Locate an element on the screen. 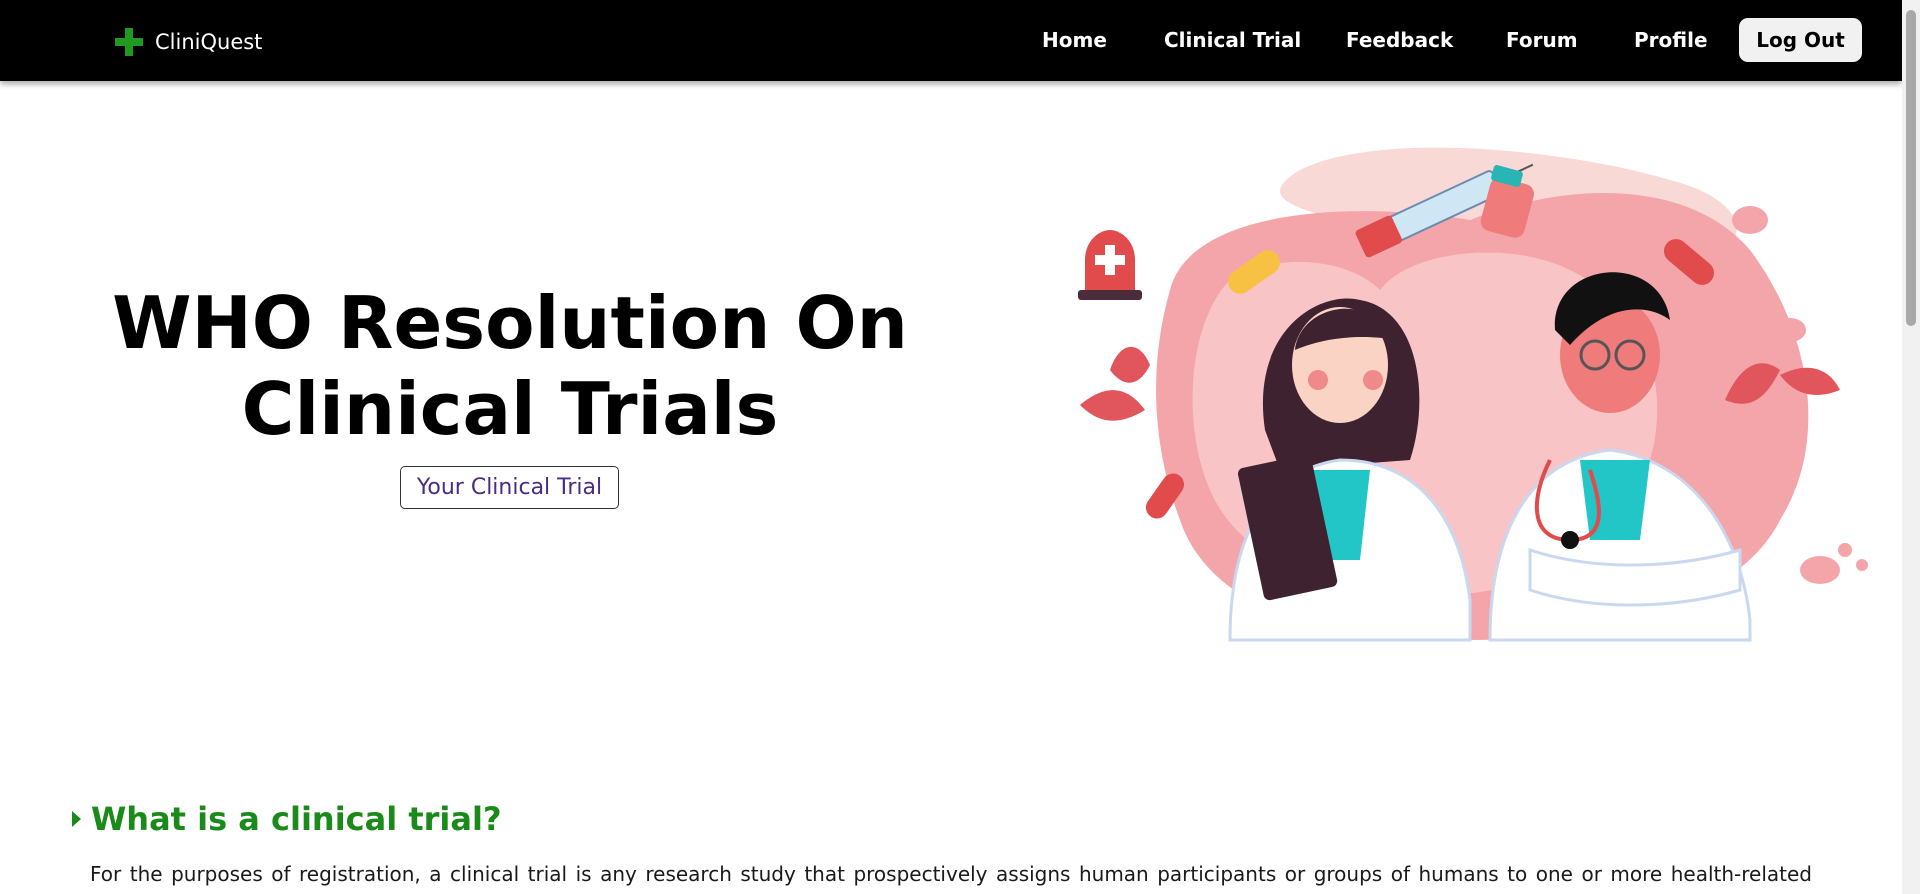 The height and width of the screenshot is (894, 1920). nav-home: Home is located at coordinates (1074, 40).